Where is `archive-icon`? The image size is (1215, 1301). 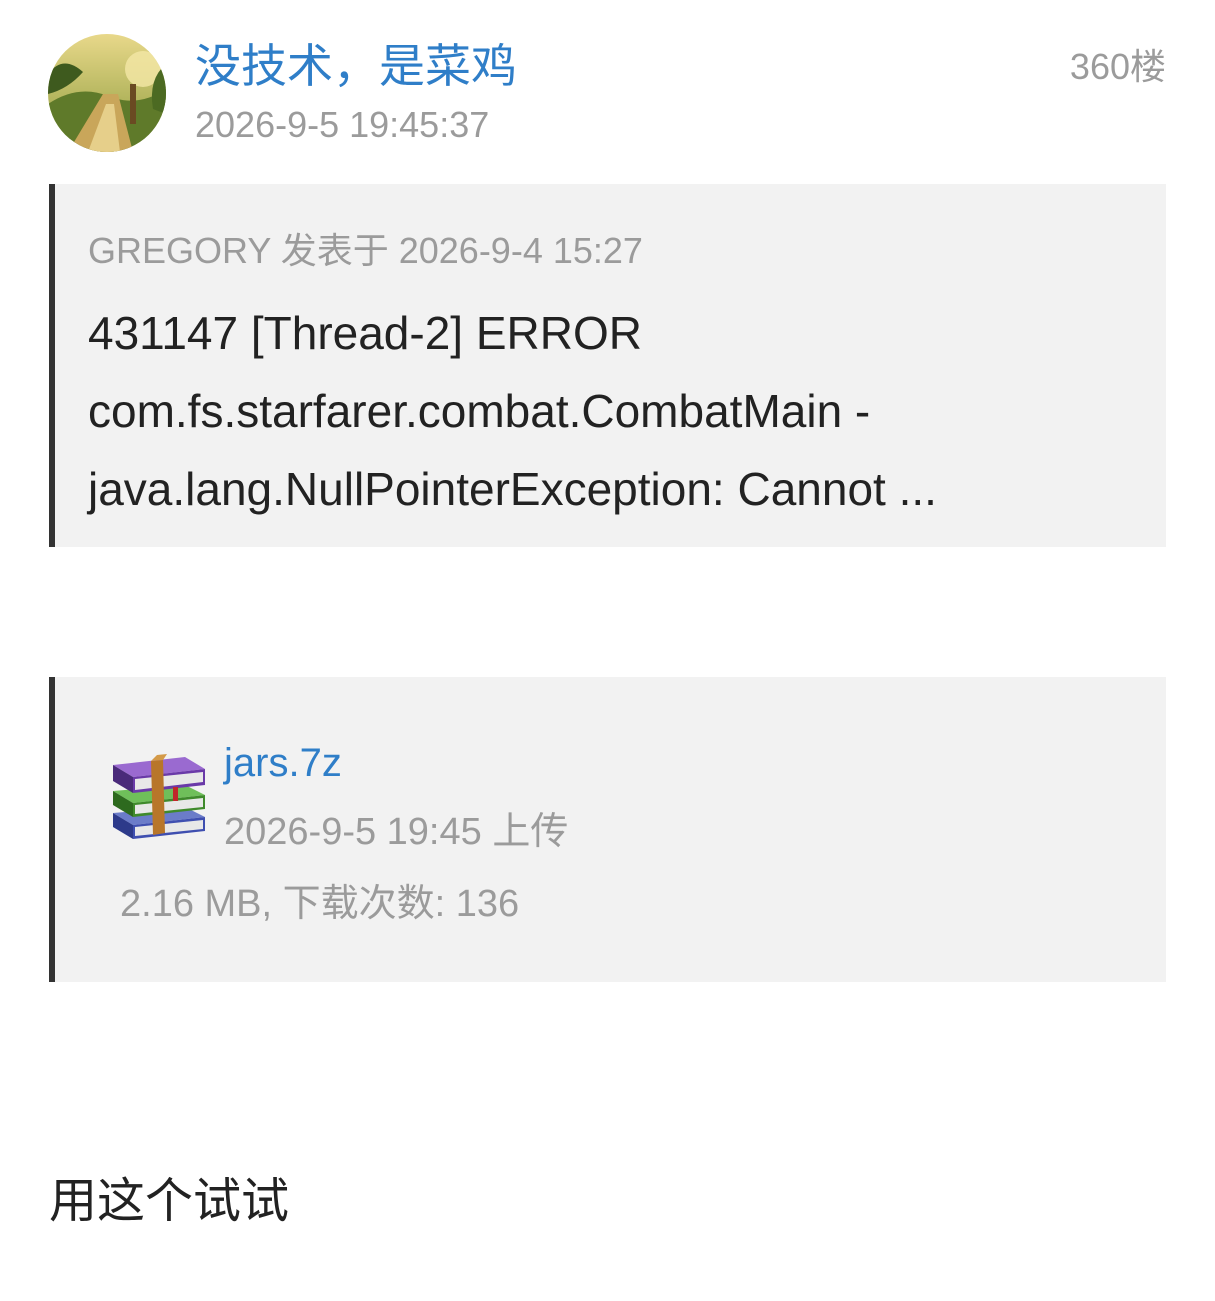 archive-icon is located at coordinates (159, 795).